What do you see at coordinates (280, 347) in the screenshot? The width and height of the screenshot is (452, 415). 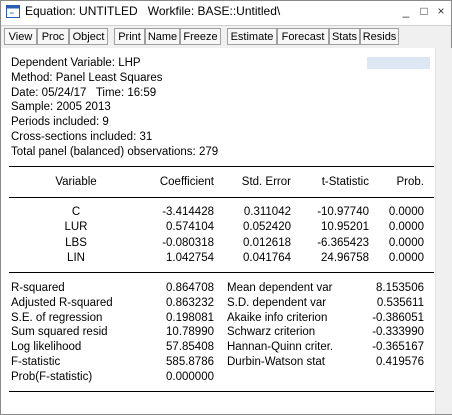 I see `stat-label: Hannan-Quinn criter.` at bounding box center [280, 347].